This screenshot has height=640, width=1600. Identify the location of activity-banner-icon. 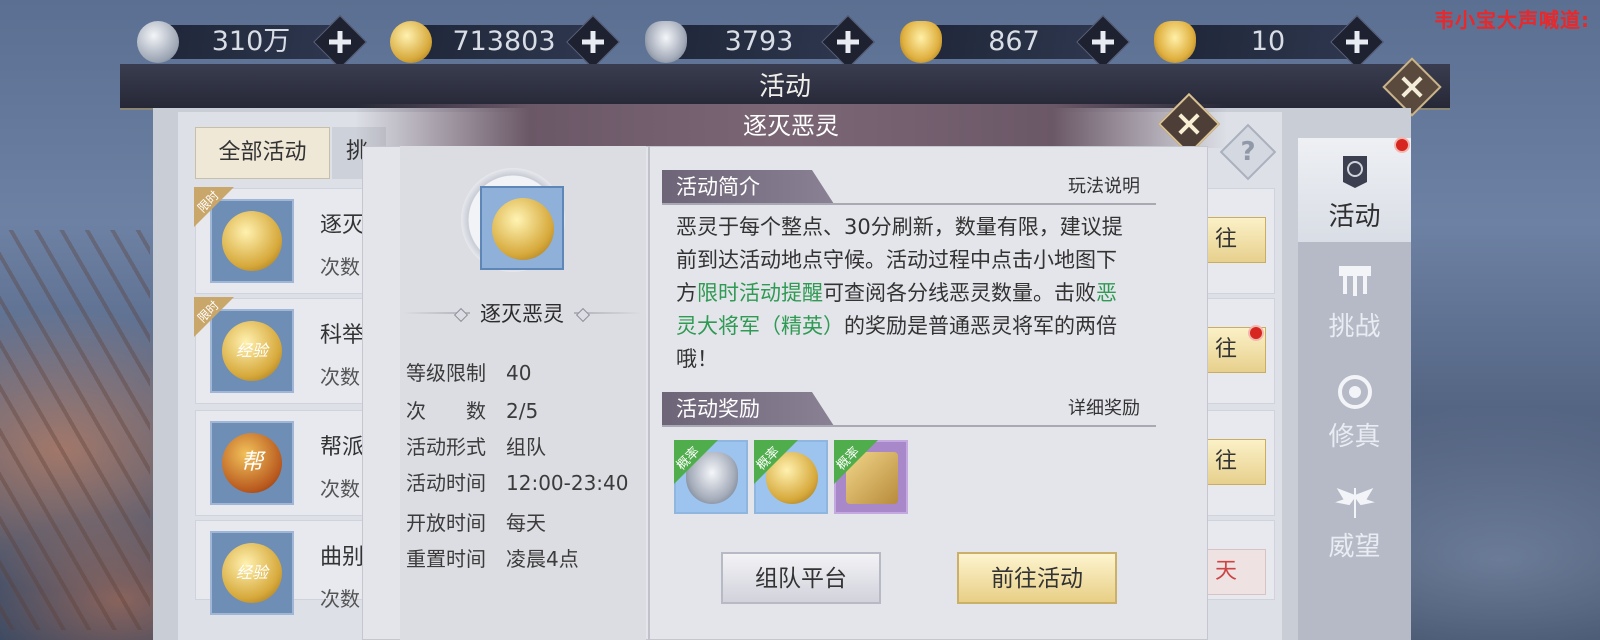
(1354, 172).